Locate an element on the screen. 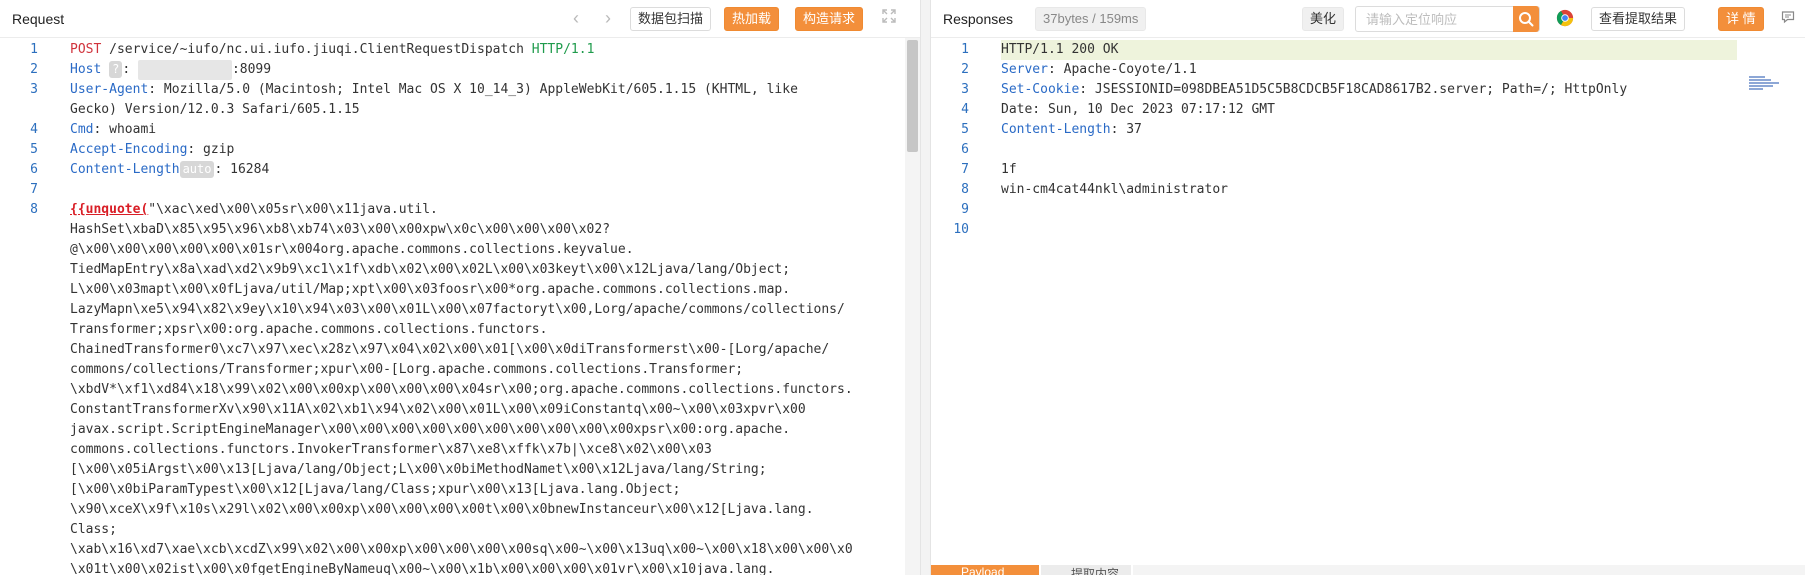  tab-payload: Payload is located at coordinates (985, 570).